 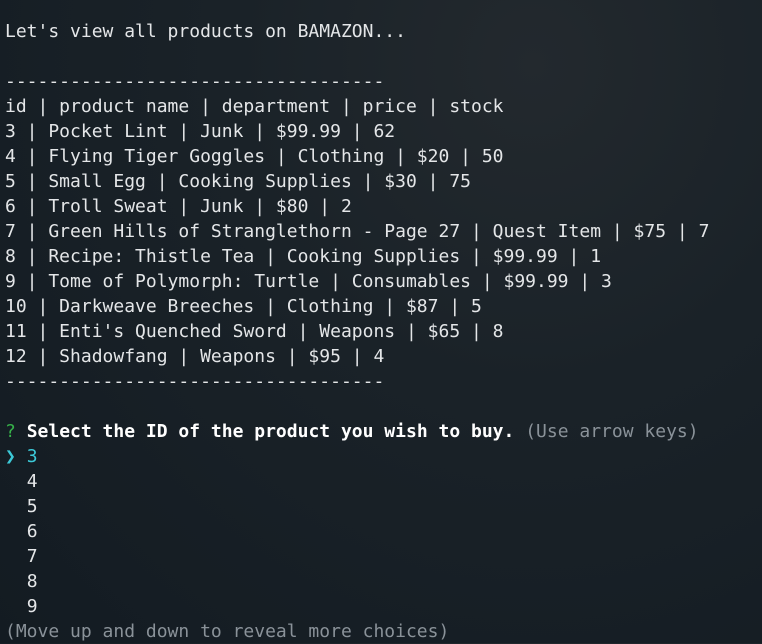 I want to click on choice-option: 5, so click(x=381, y=506).